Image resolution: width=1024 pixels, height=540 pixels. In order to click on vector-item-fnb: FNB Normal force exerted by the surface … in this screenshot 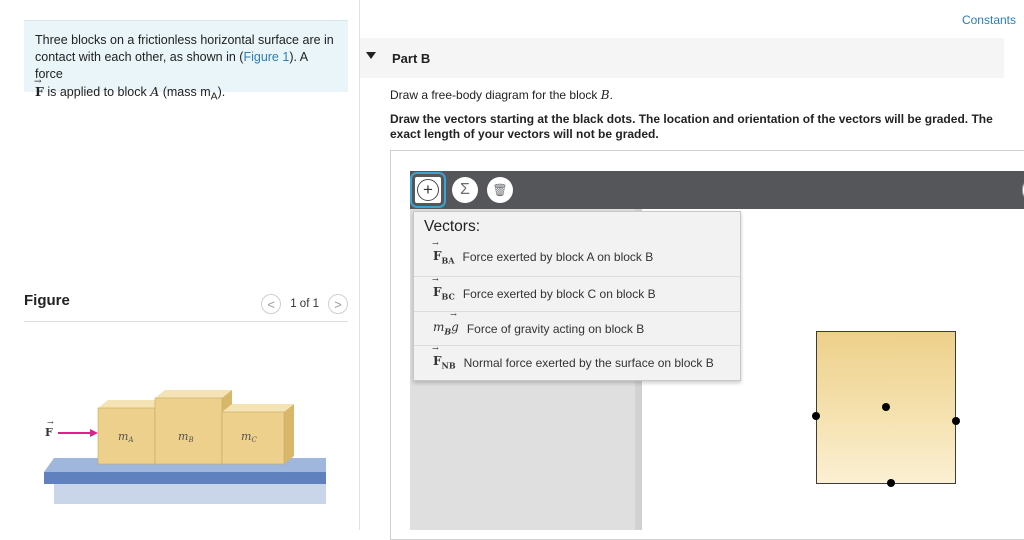, I will do `click(577, 362)`.